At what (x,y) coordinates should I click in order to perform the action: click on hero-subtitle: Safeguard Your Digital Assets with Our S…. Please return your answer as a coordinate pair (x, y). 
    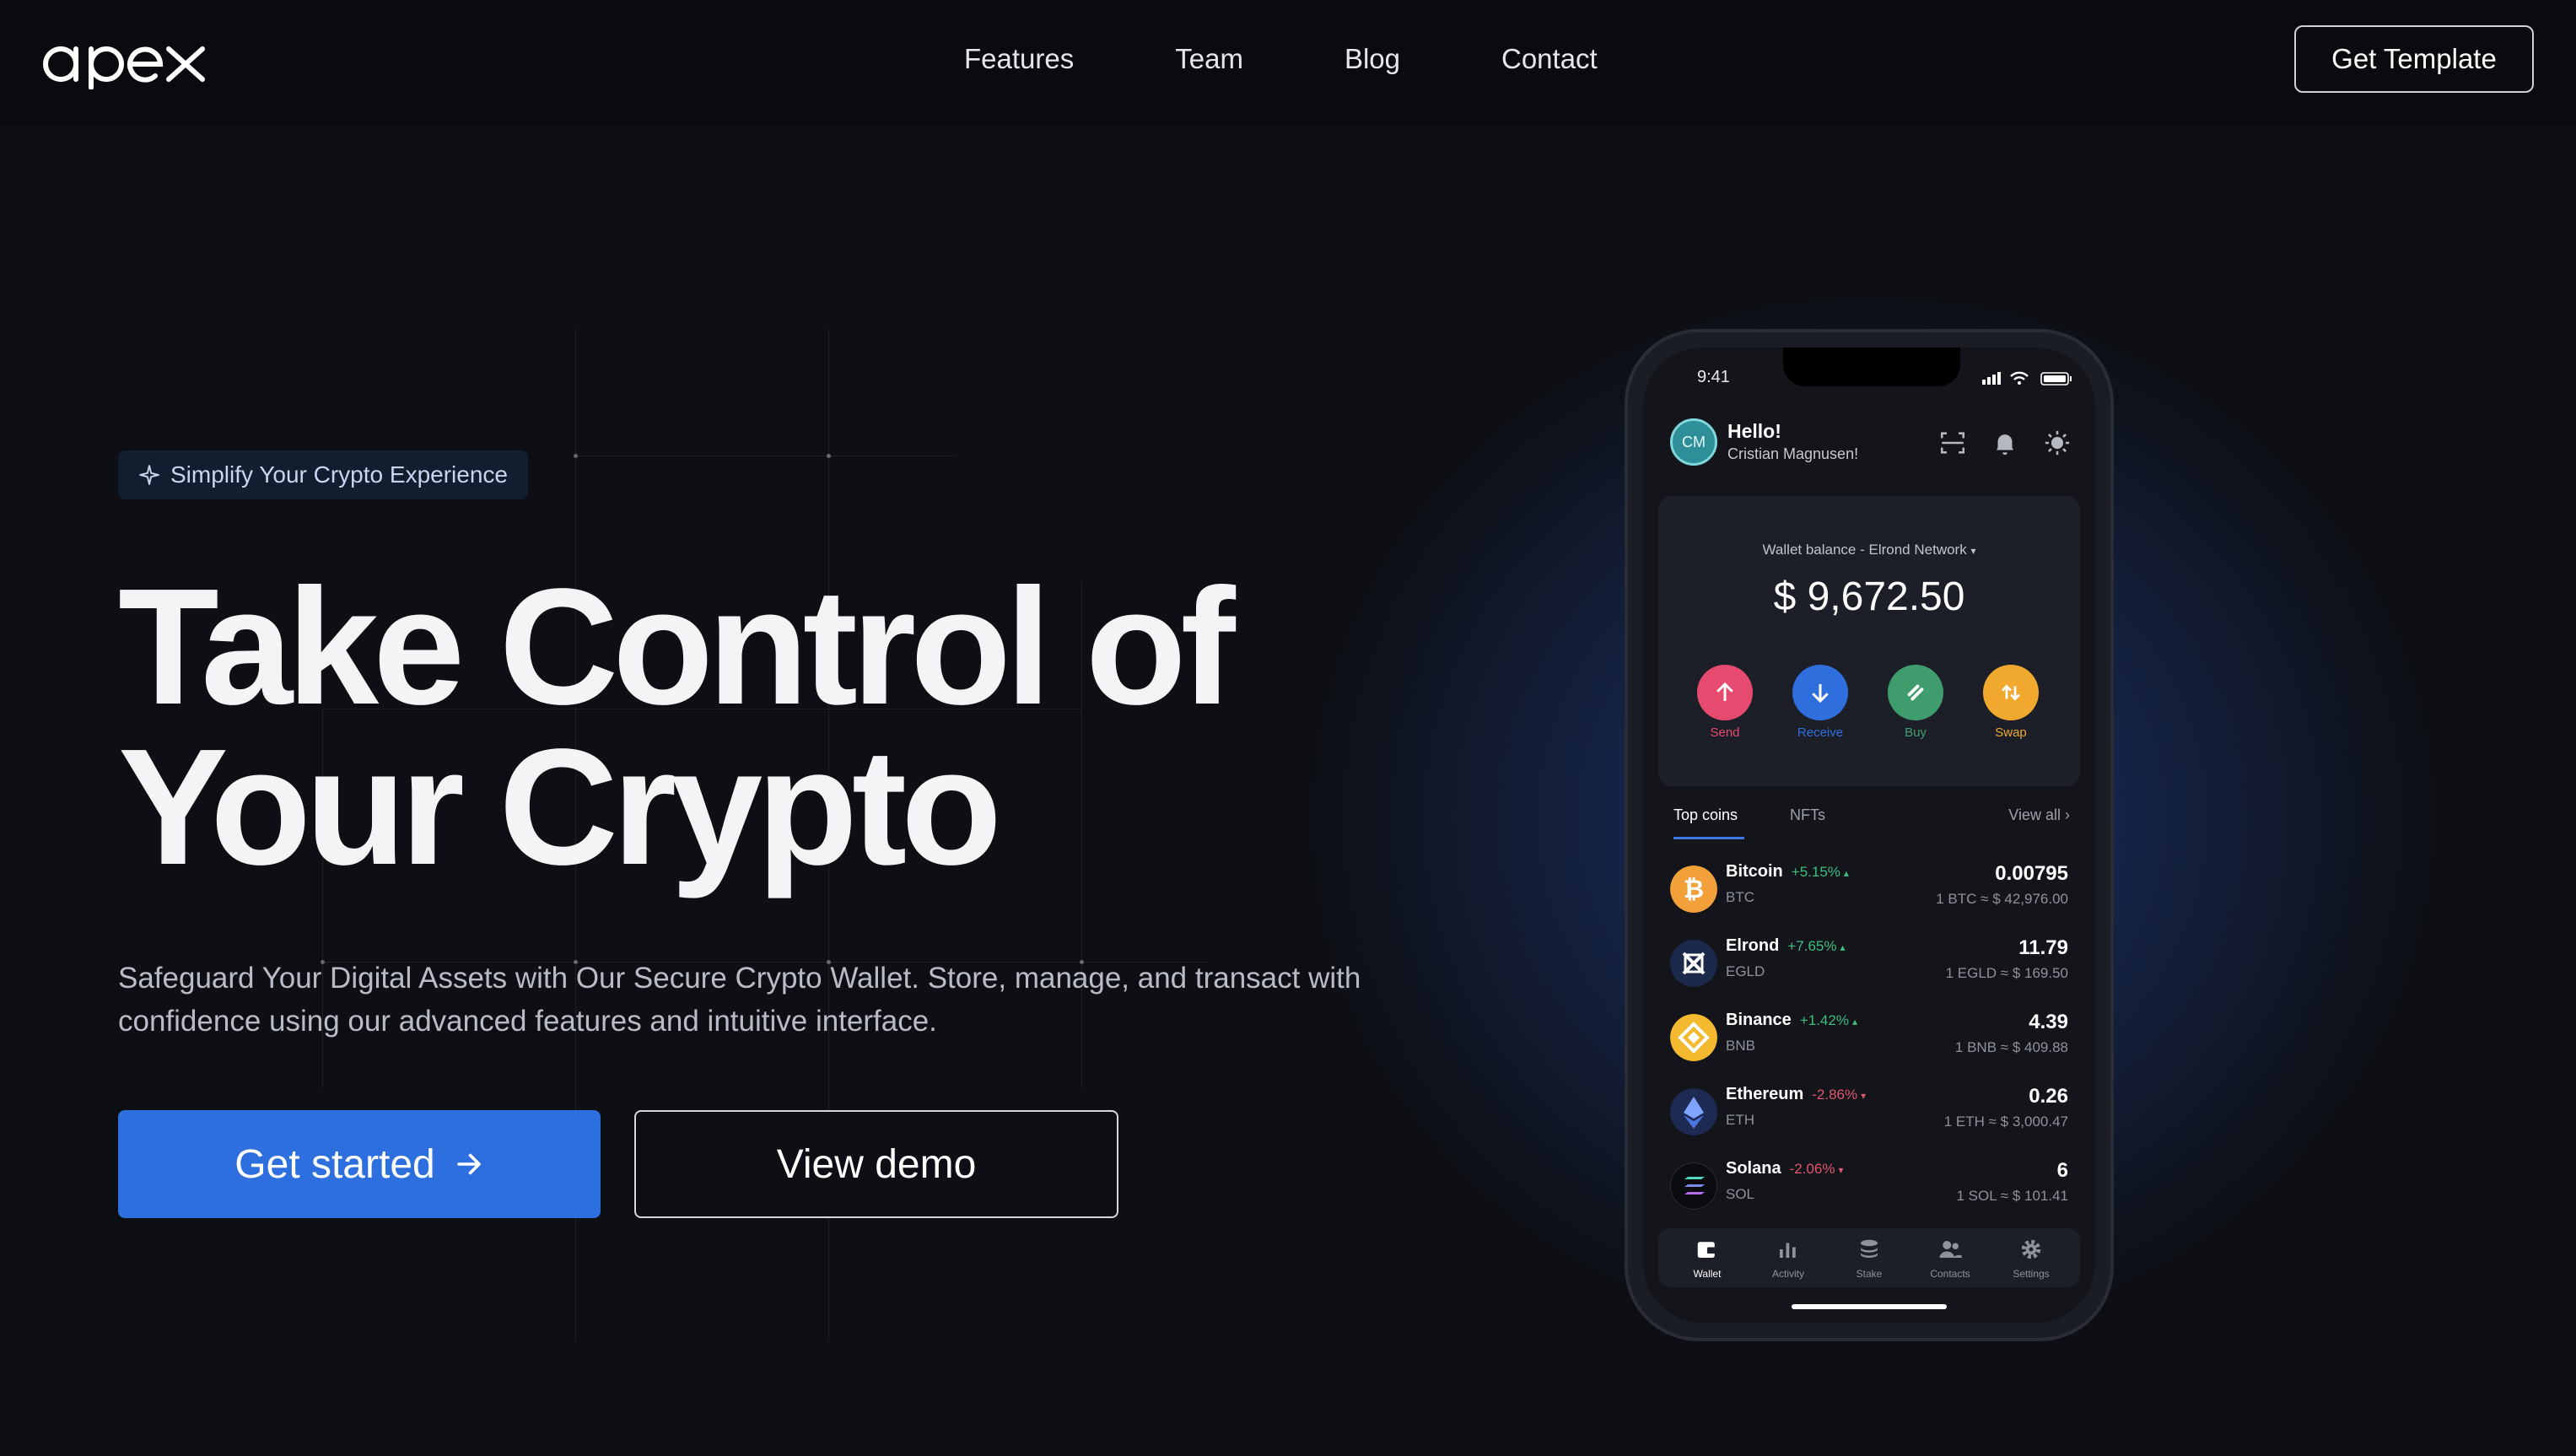
    Looking at the image, I should click on (739, 1000).